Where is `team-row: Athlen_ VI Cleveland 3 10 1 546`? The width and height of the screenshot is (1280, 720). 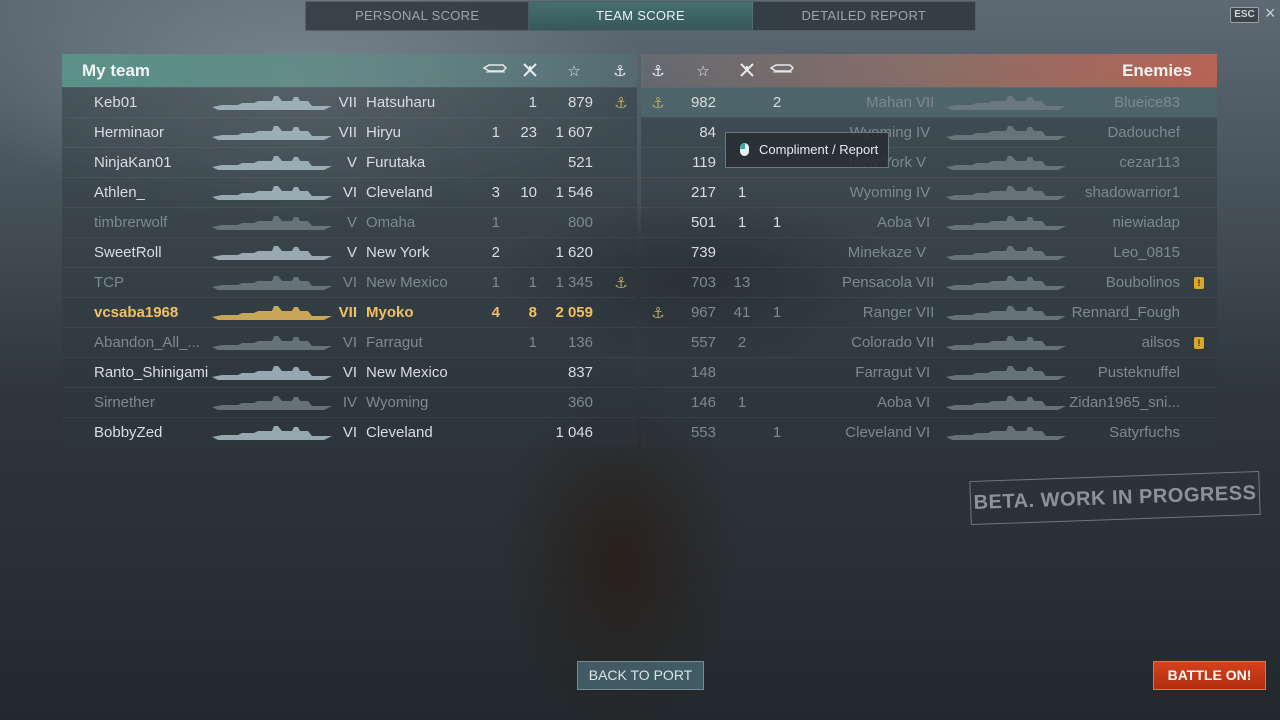 team-row: Athlen_ VI Cleveland 3 10 1 546 is located at coordinates (349, 192).